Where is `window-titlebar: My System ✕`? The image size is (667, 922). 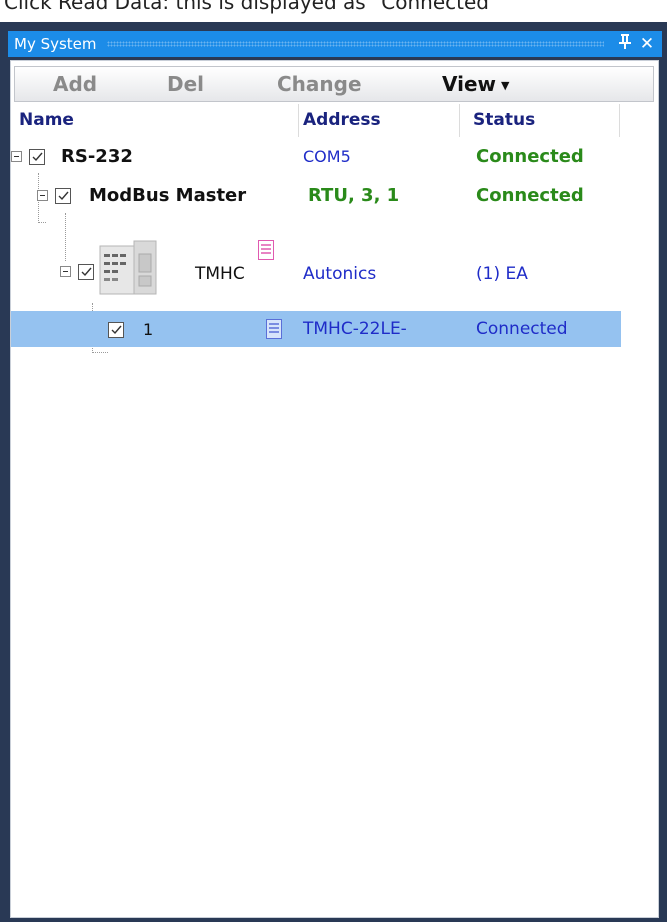
window-titlebar: My System ✕ is located at coordinates (335, 44).